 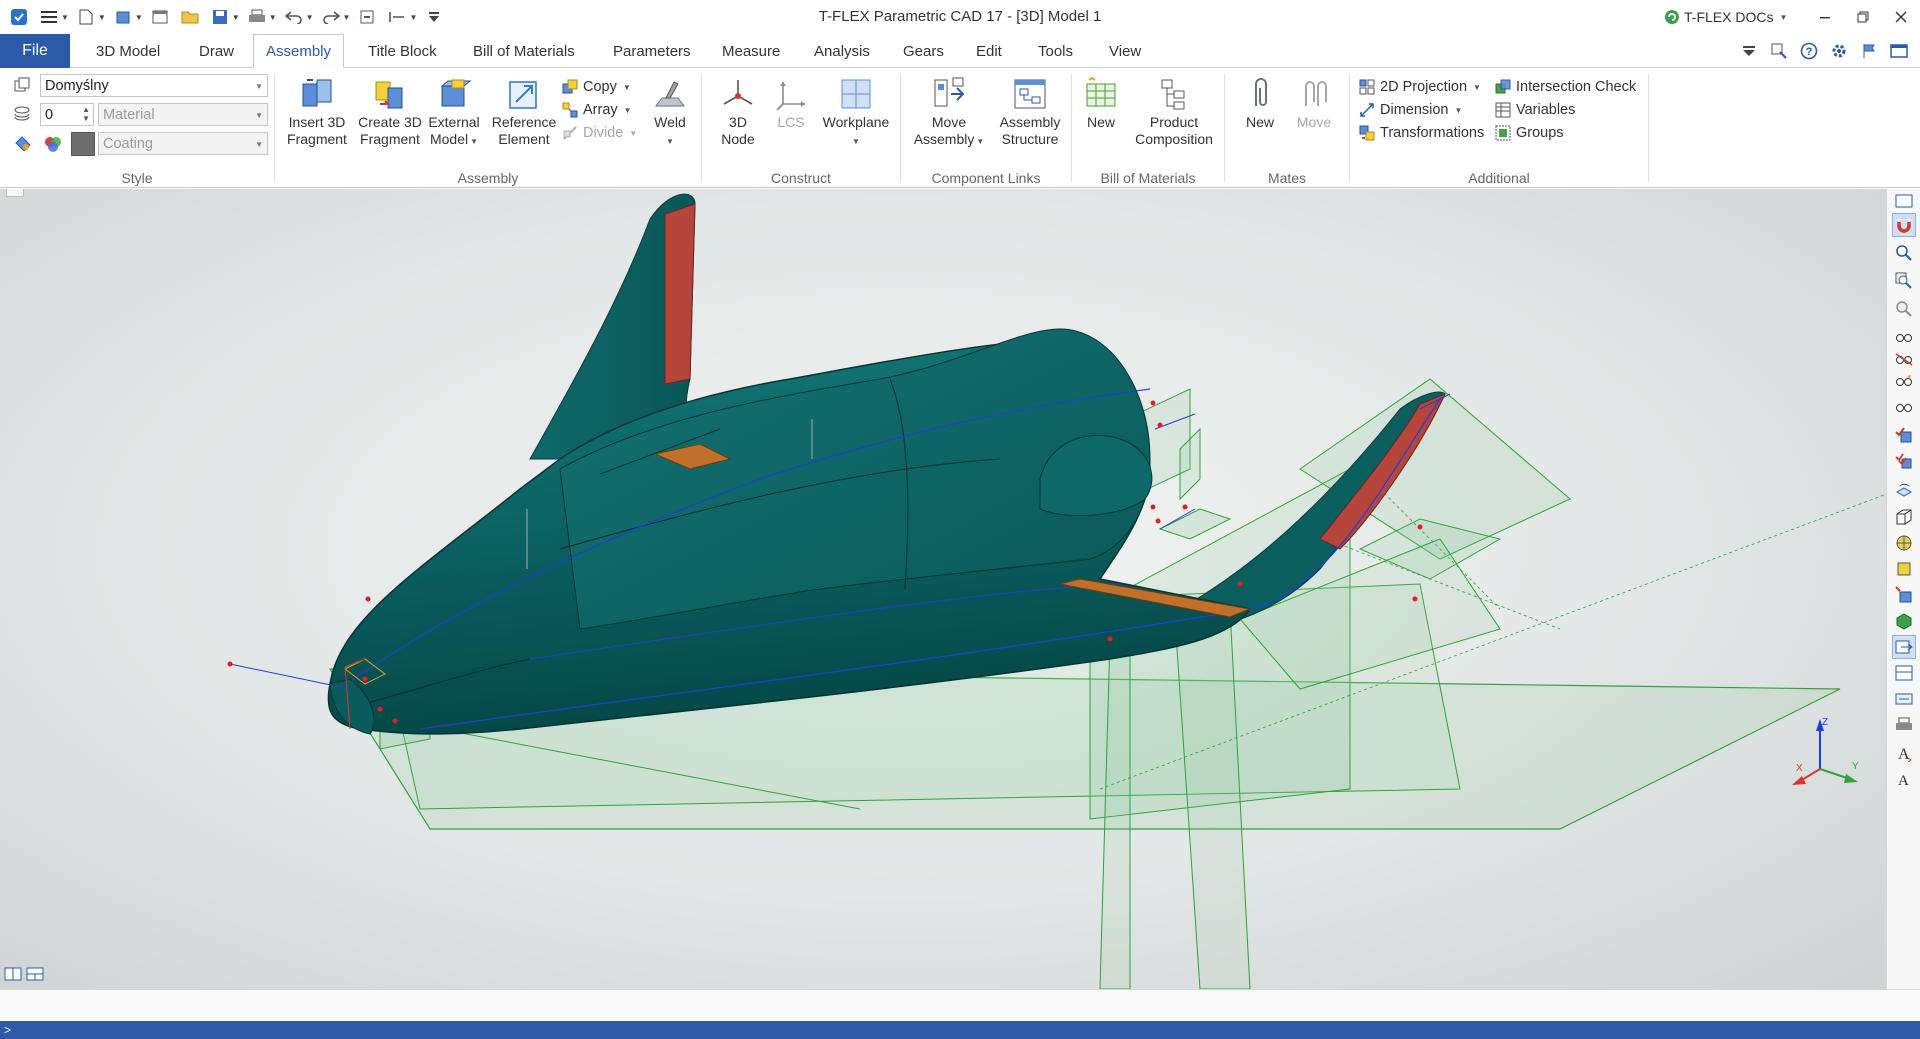 I want to click on groups-button: Groups, so click(x=1529, y=133).